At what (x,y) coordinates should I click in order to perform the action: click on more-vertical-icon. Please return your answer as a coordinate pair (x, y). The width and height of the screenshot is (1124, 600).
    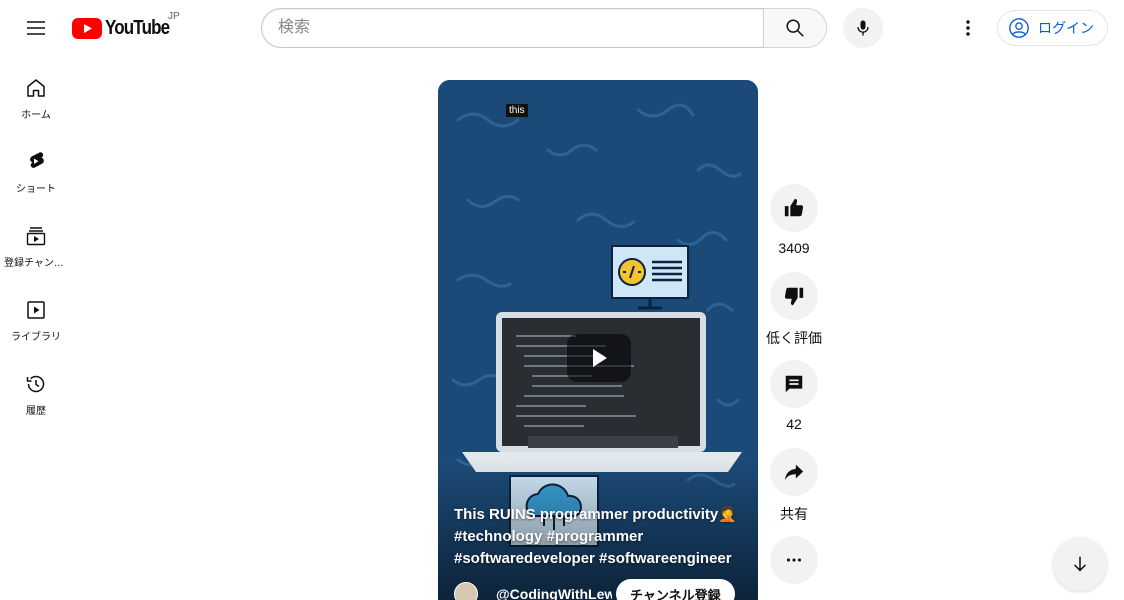
    Looking at the image, I should click on (968, 28).